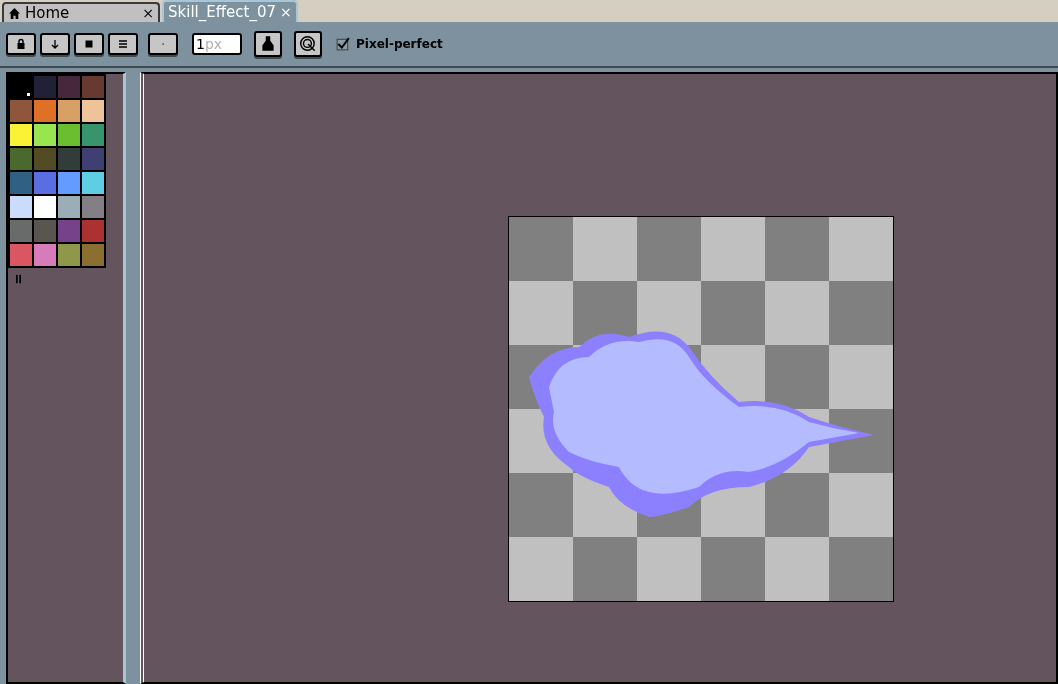 This screenshot has height=684, width=1058. I want to click on ink-button, so click(268, 44).